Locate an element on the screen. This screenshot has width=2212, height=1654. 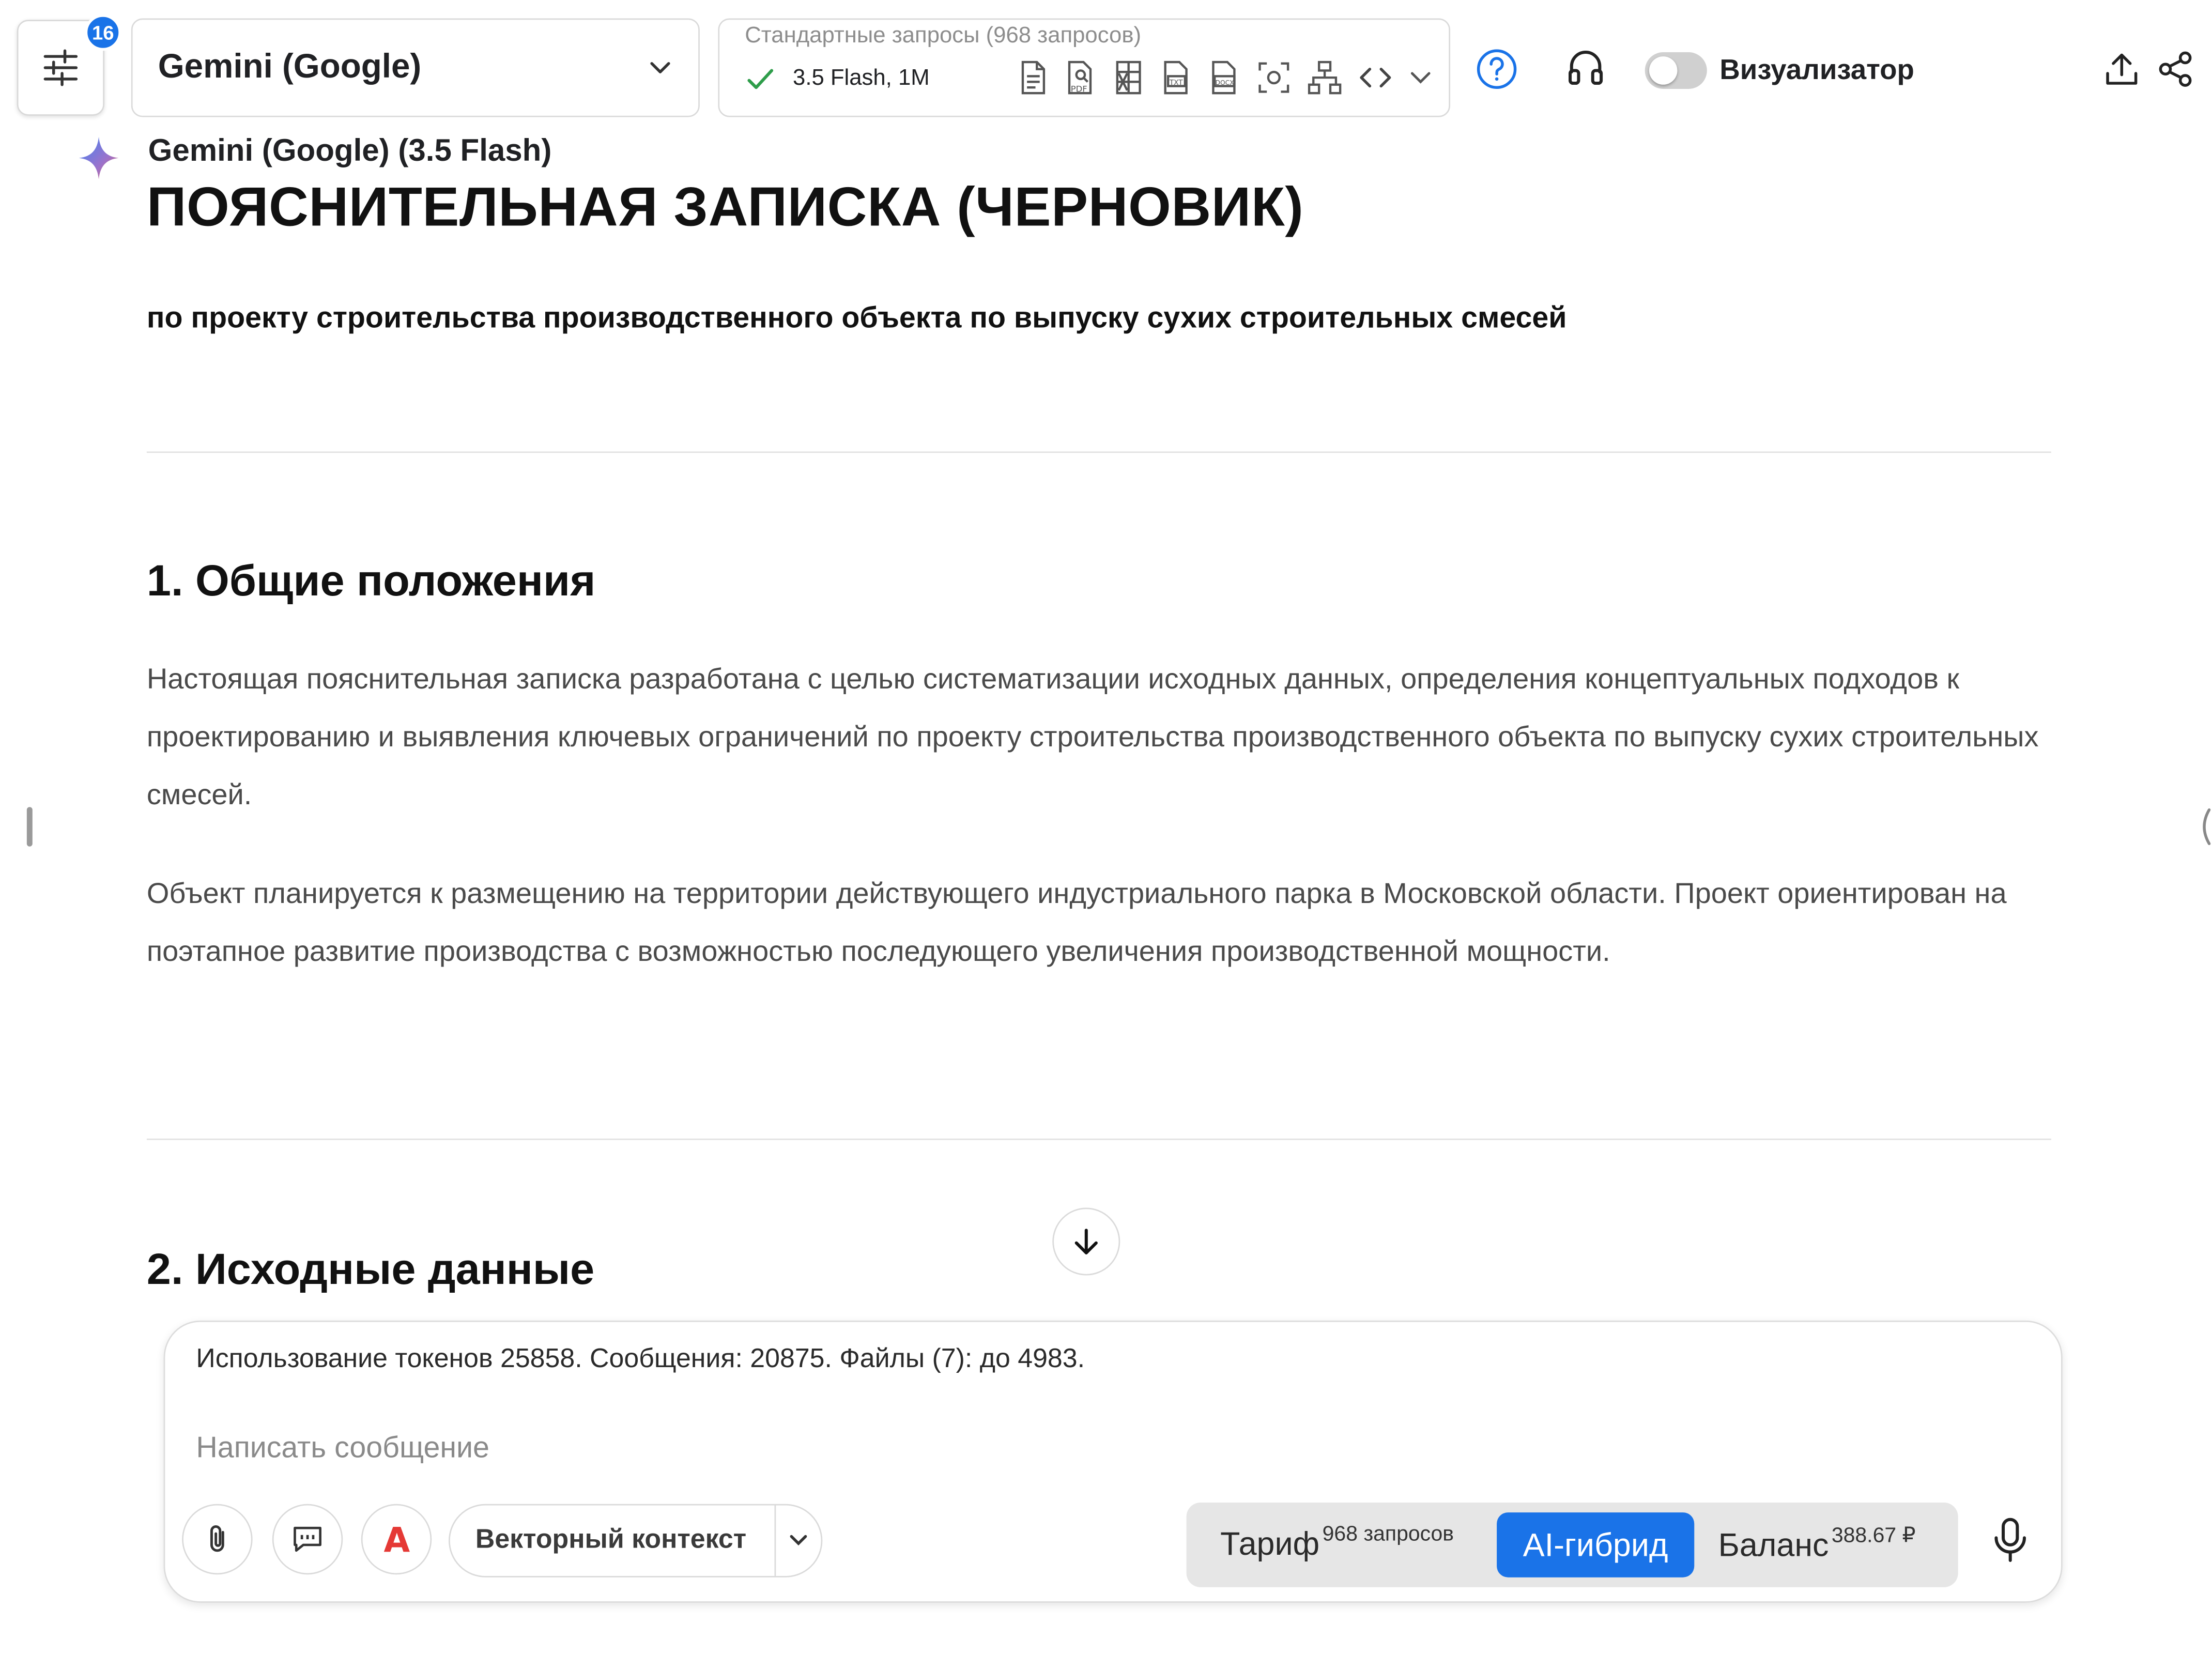
visualizer-label: Визуализатор is located at coordinates (1816, 70).